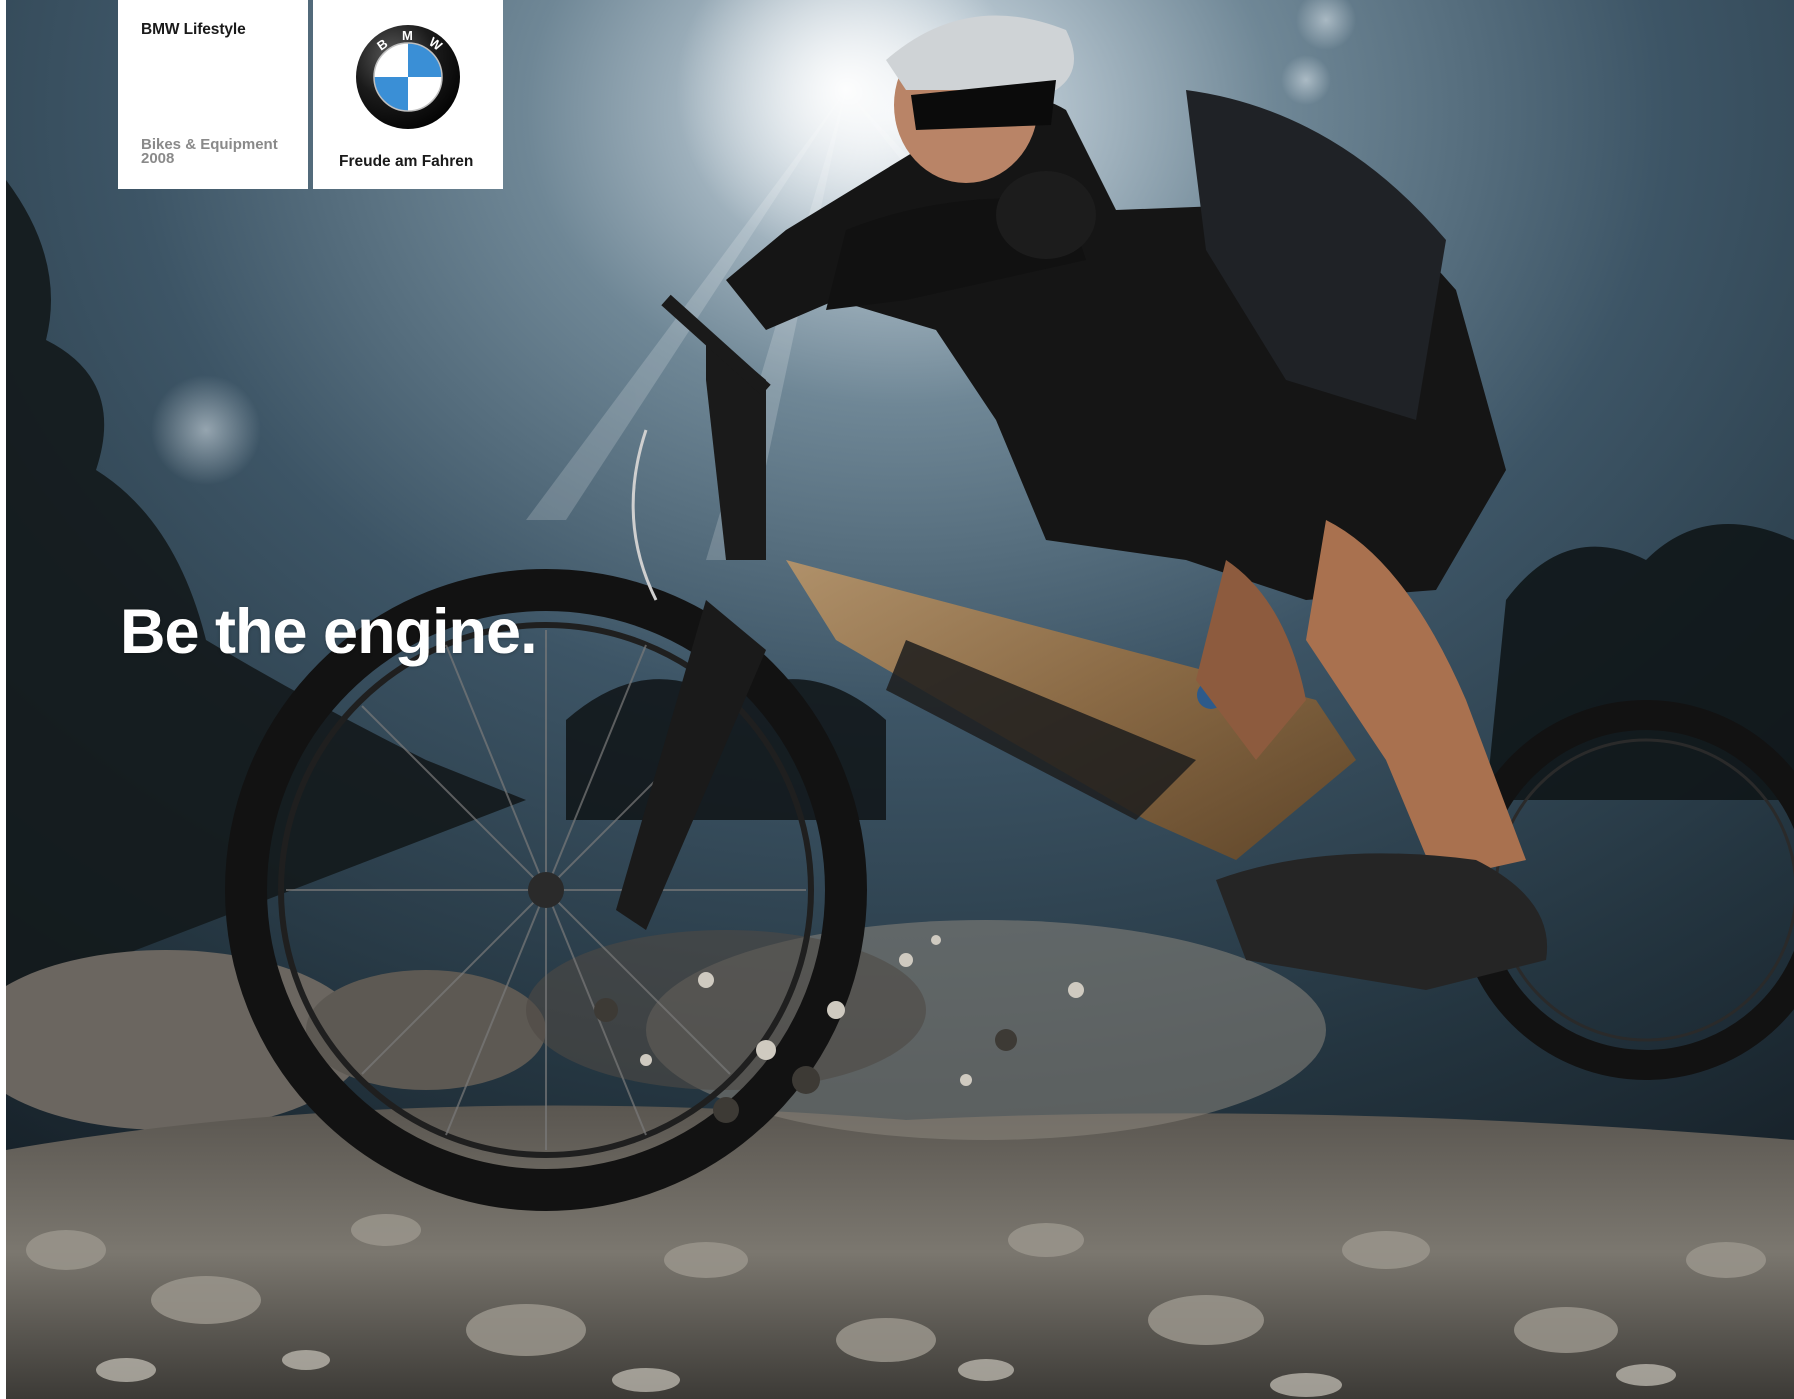 The height and width of the screenshot is (1399, 1794). Describe the element at coordinates (407, 35) in the screenshot. I see `svg-text: M` at that location.